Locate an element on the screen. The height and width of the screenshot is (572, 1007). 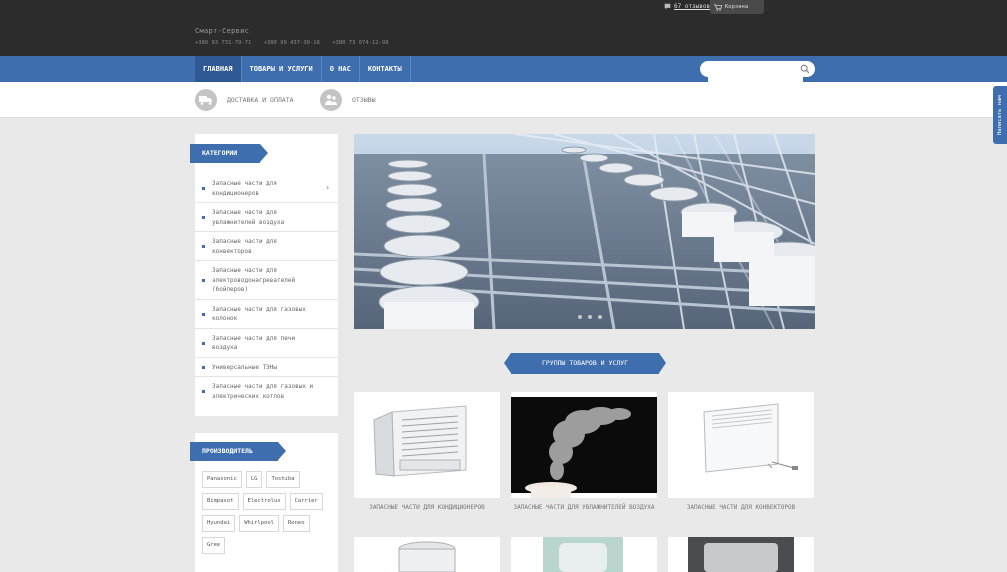
product-card-water-heater-parts is located at coordinates (584, 554).